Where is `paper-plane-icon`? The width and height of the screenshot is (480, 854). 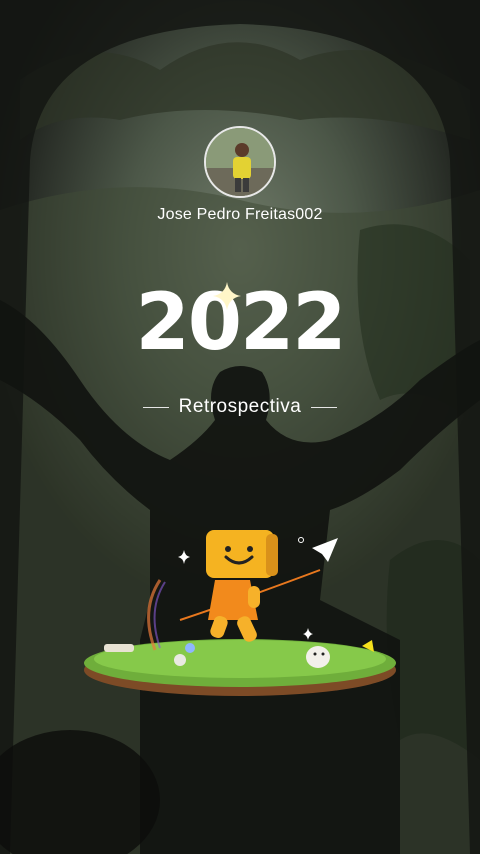
paper-plane-icon is located at coordinates (325, 550).